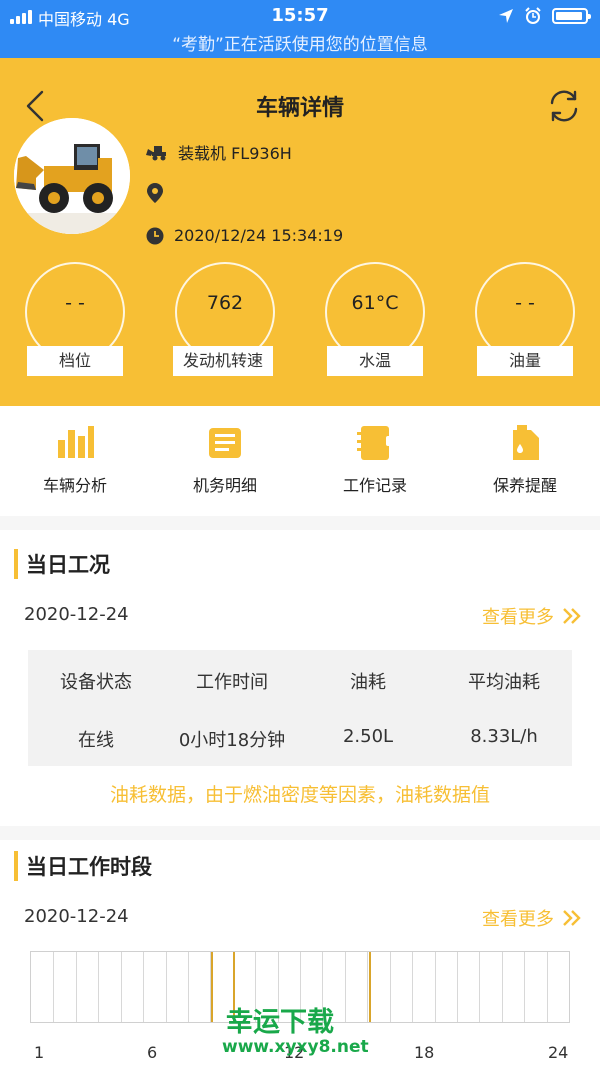 The width and height of the screenshot is (600, 1067). Describe the element at coordinates (225, 443) in the screenshot. I see `document-icon` at that location.